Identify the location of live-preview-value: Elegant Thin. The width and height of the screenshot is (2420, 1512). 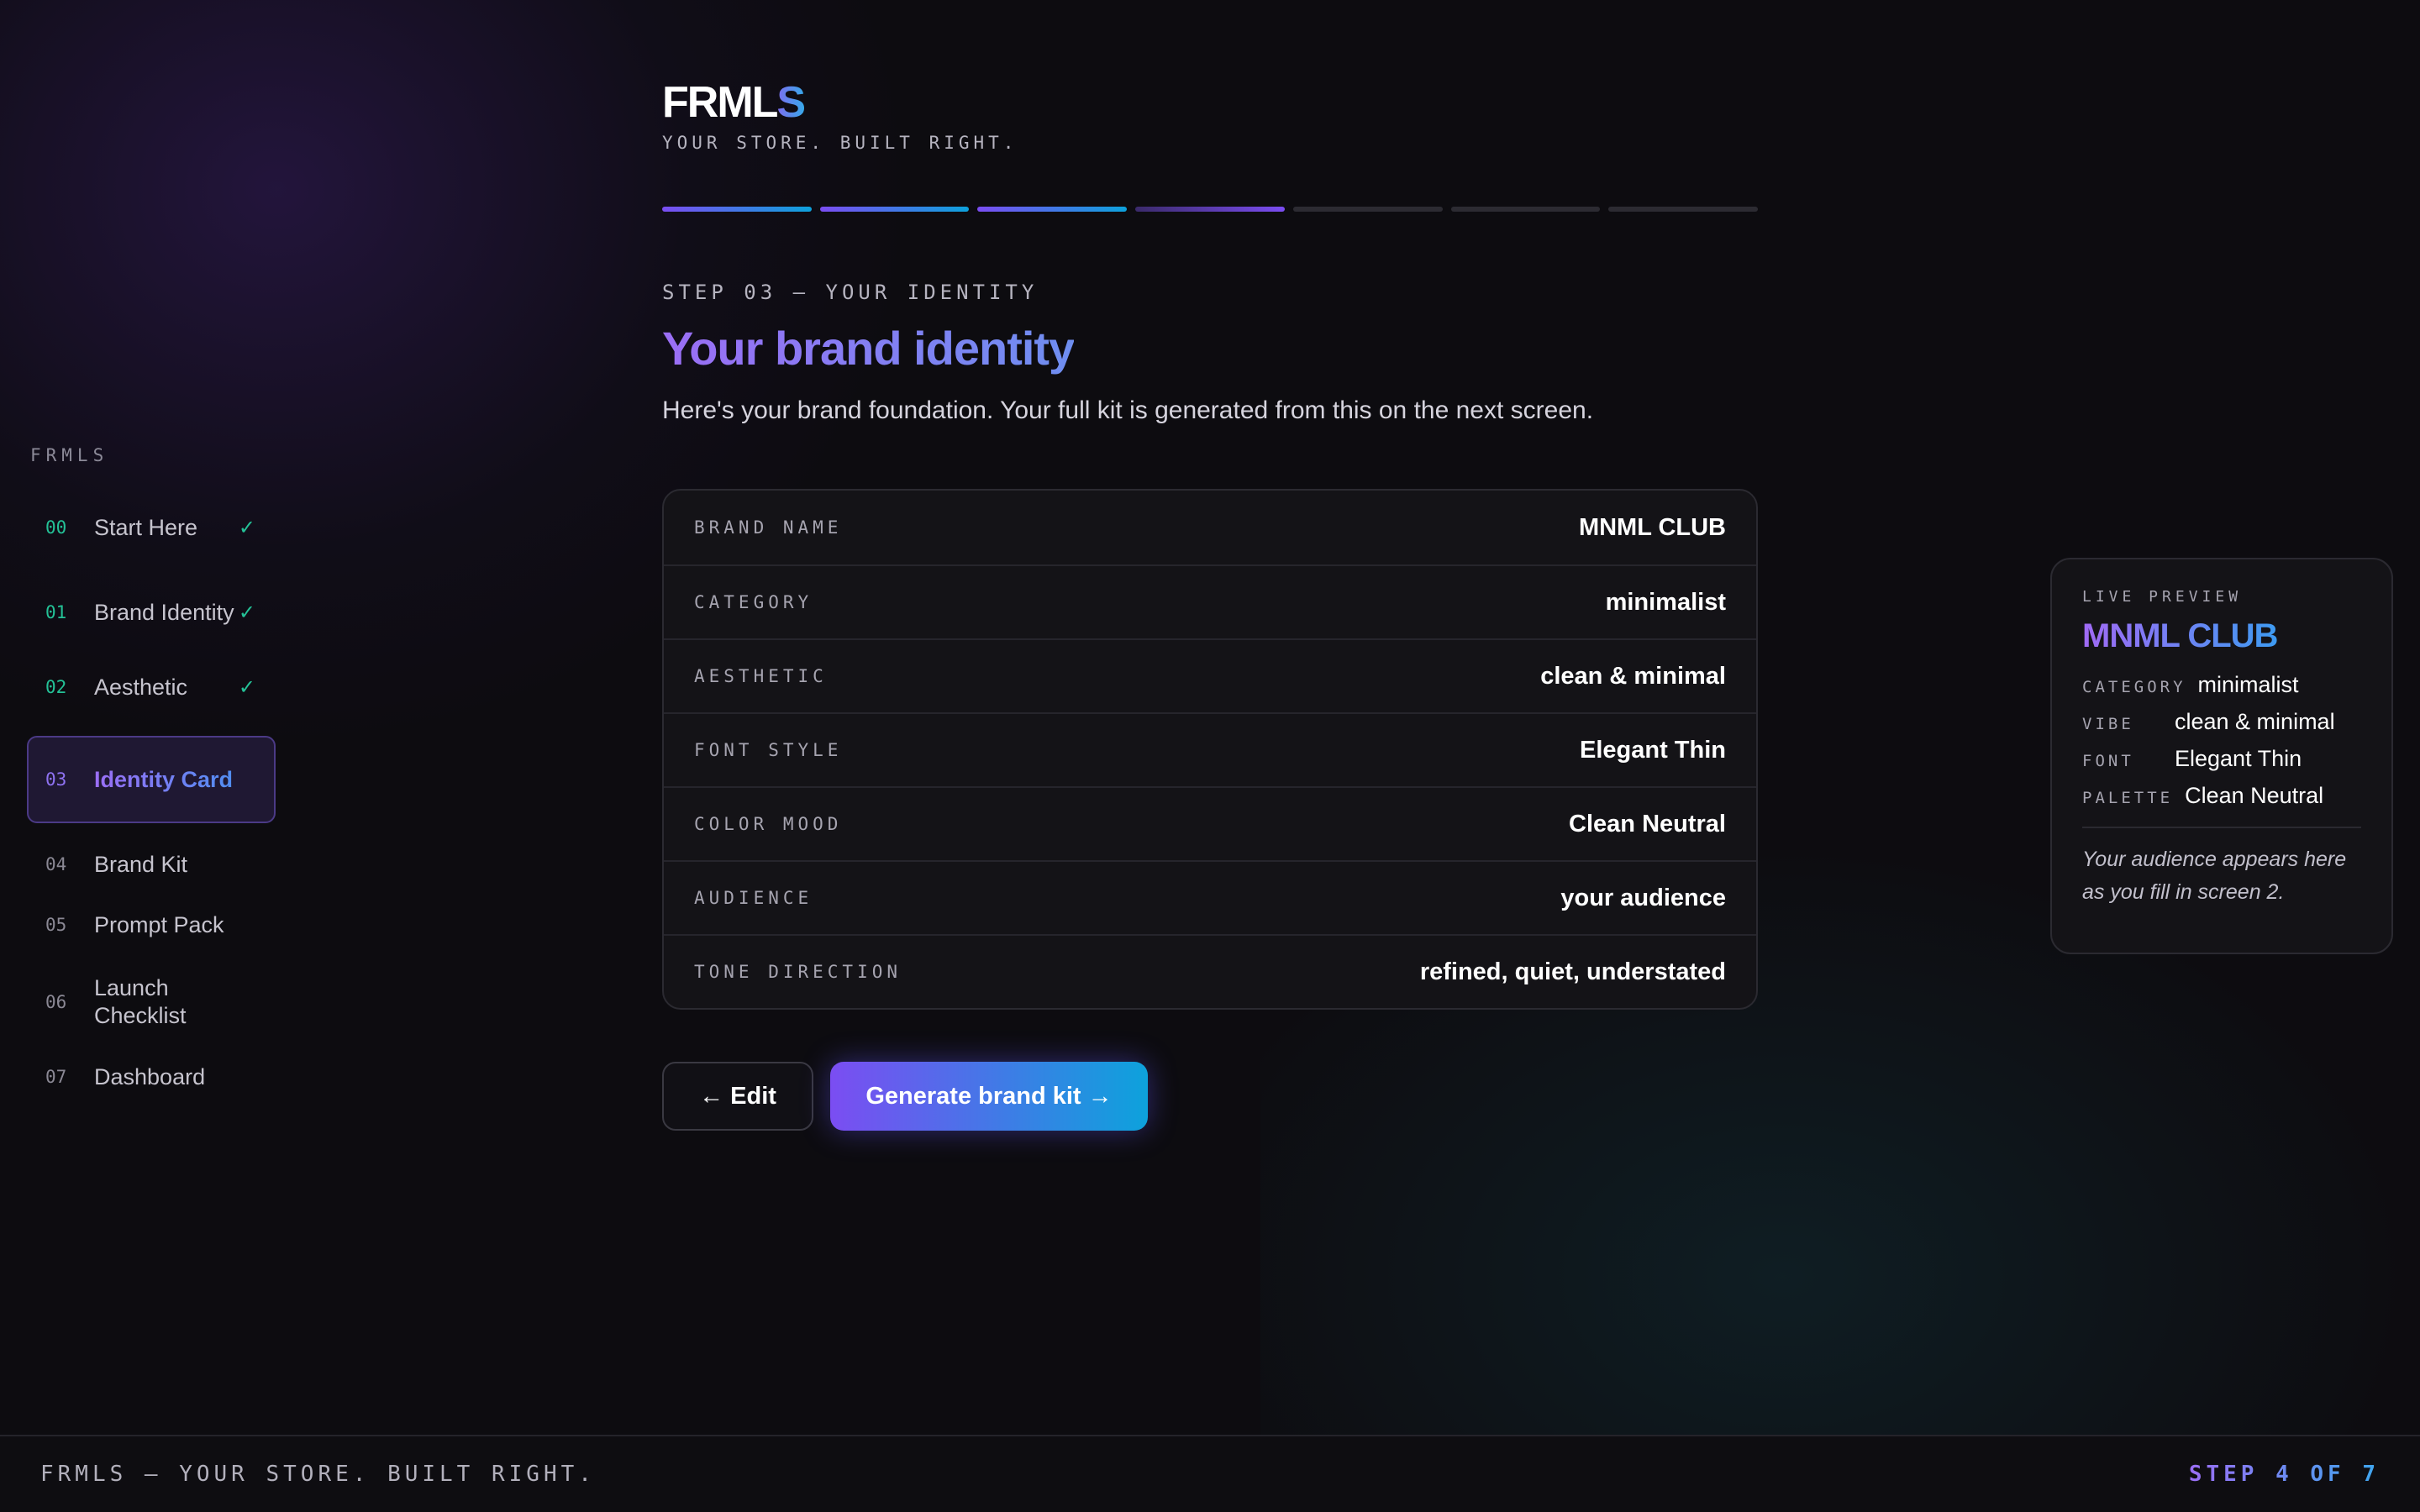
(2238, 758).